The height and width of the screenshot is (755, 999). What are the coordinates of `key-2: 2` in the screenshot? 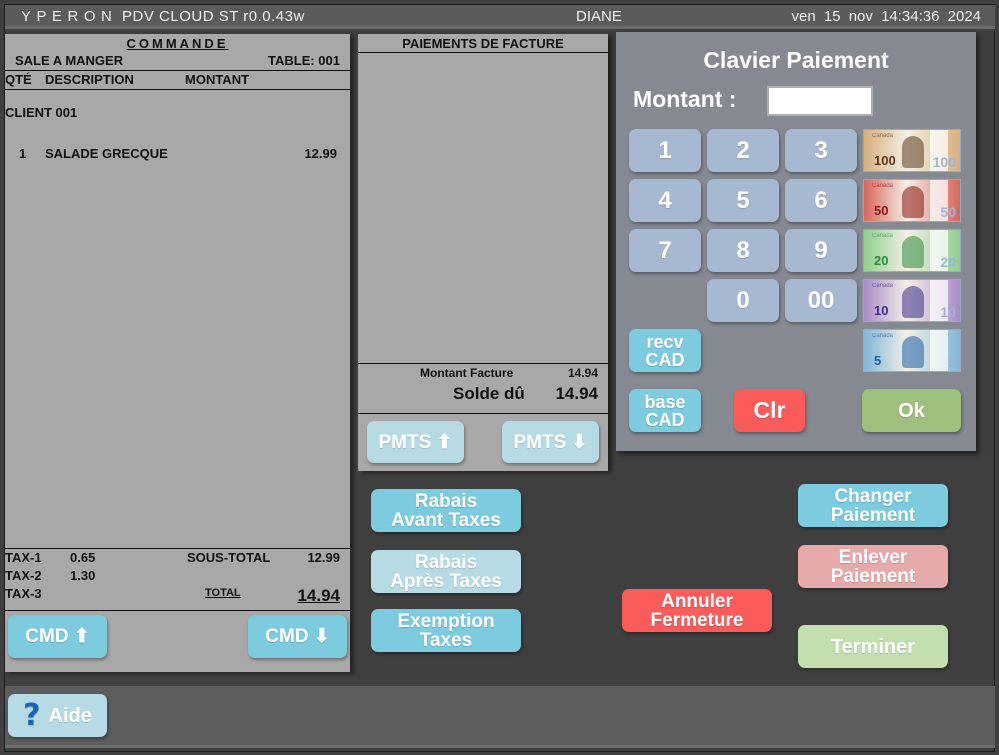 It's located at (743, 150).